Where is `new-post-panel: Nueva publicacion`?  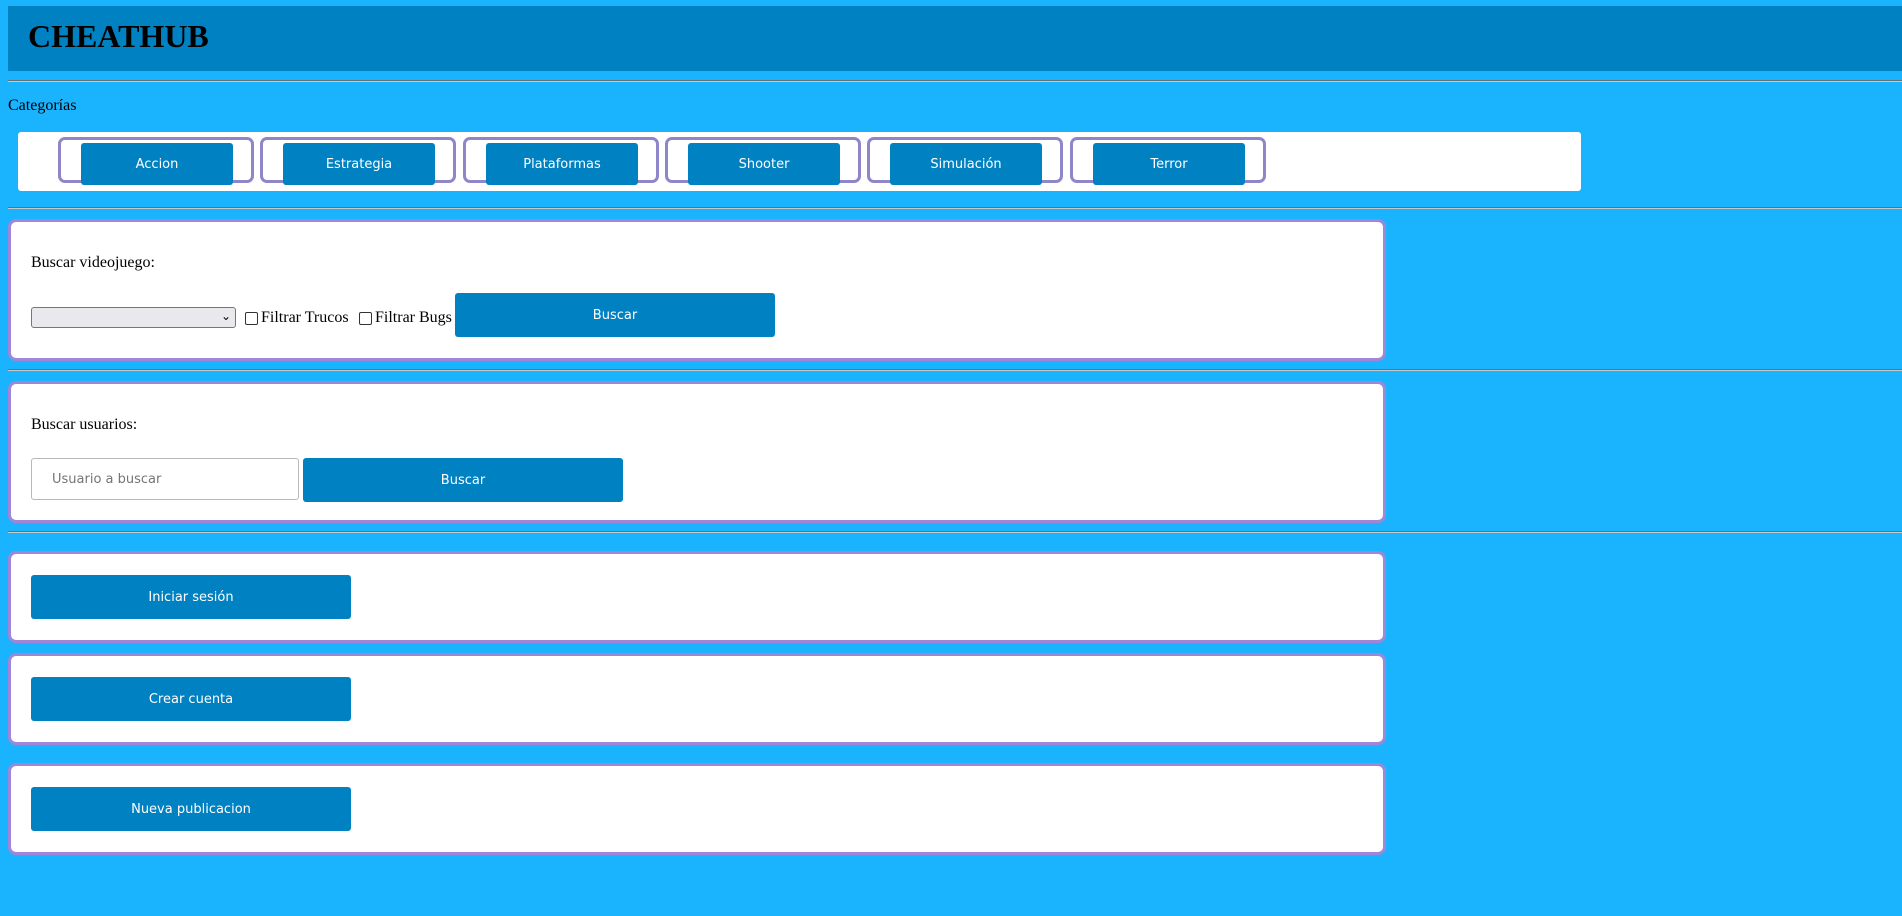
new-post-panel: Nueva publicacion is located at coordinates (697, 809).